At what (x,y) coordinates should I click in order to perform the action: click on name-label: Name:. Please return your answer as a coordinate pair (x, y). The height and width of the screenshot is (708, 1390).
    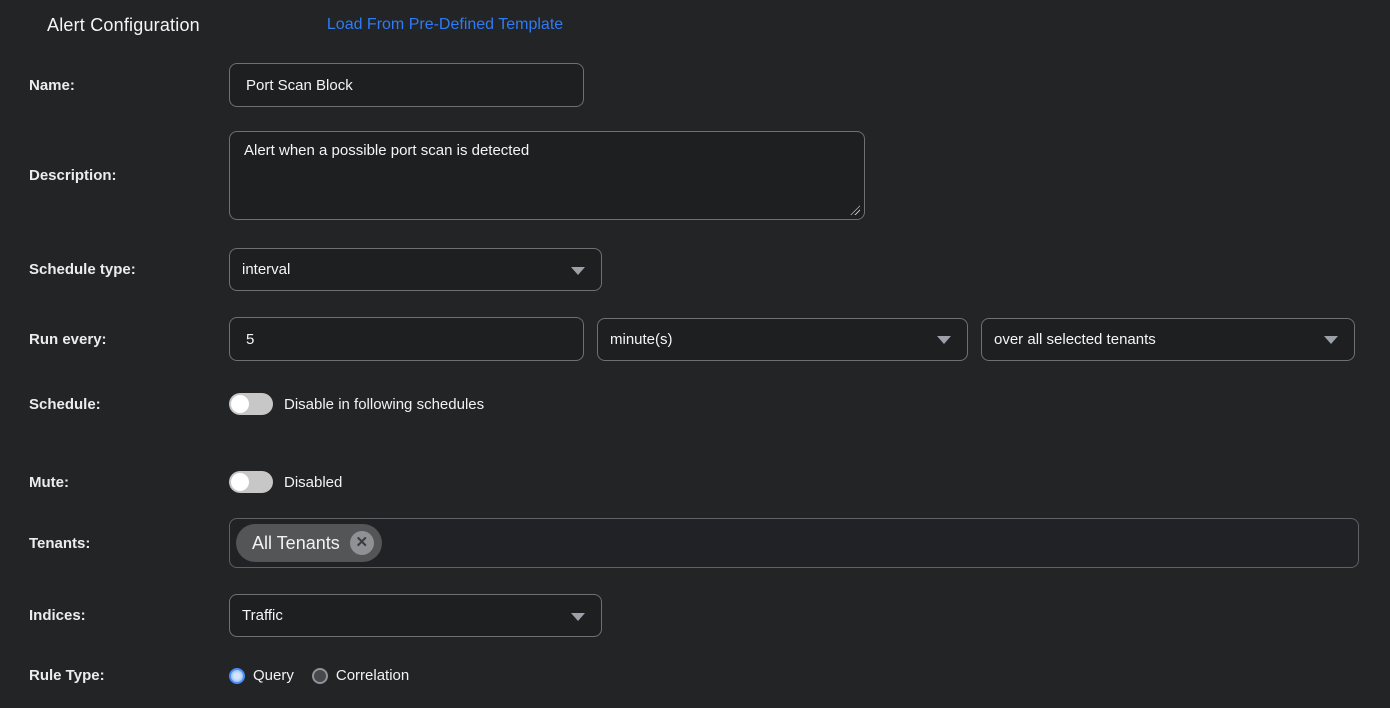
    Looking at the image, I should click on (52, 85).